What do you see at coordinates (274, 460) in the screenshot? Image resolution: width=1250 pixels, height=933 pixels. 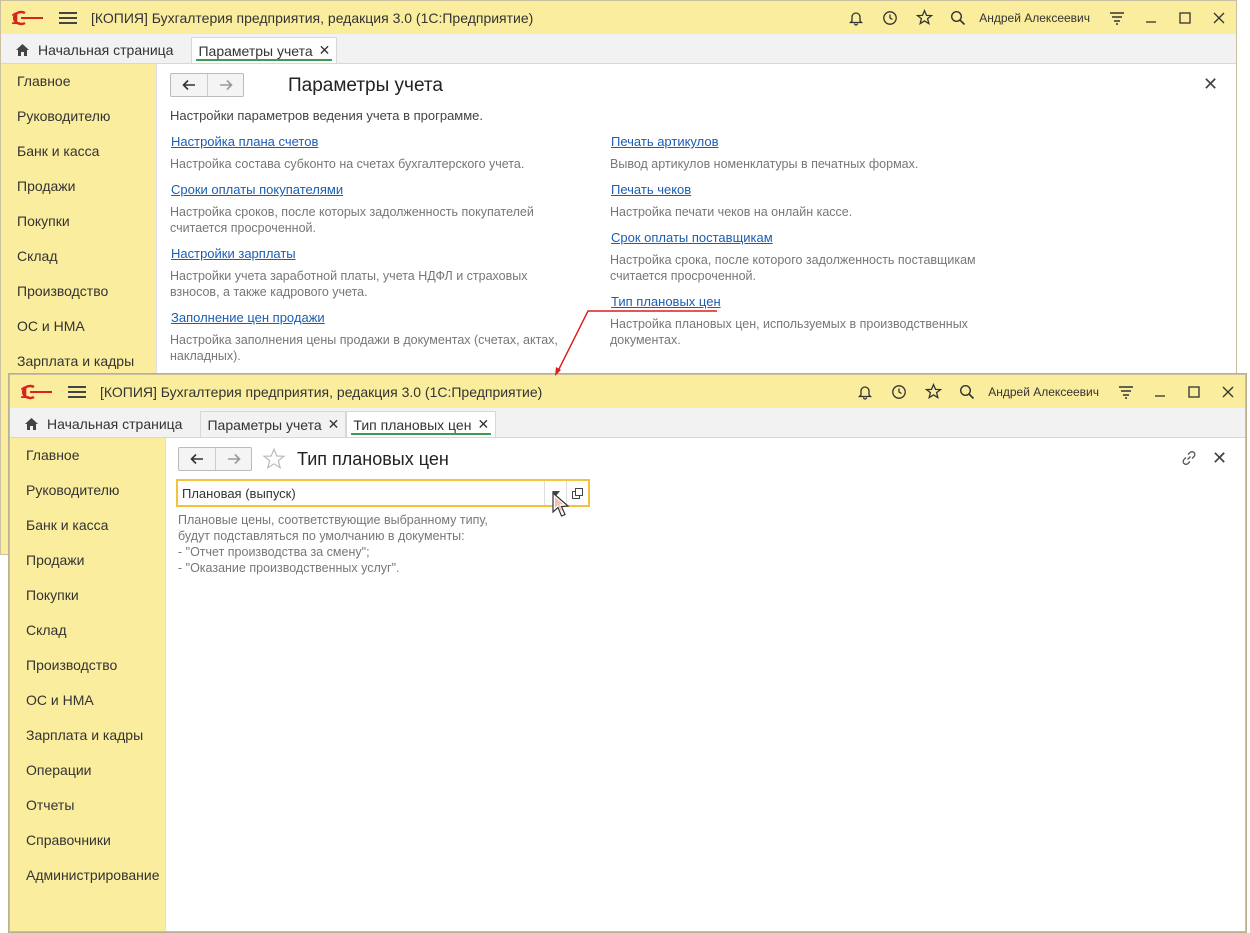 I see `favorite-star-icon` at bounding box center [274, 460].